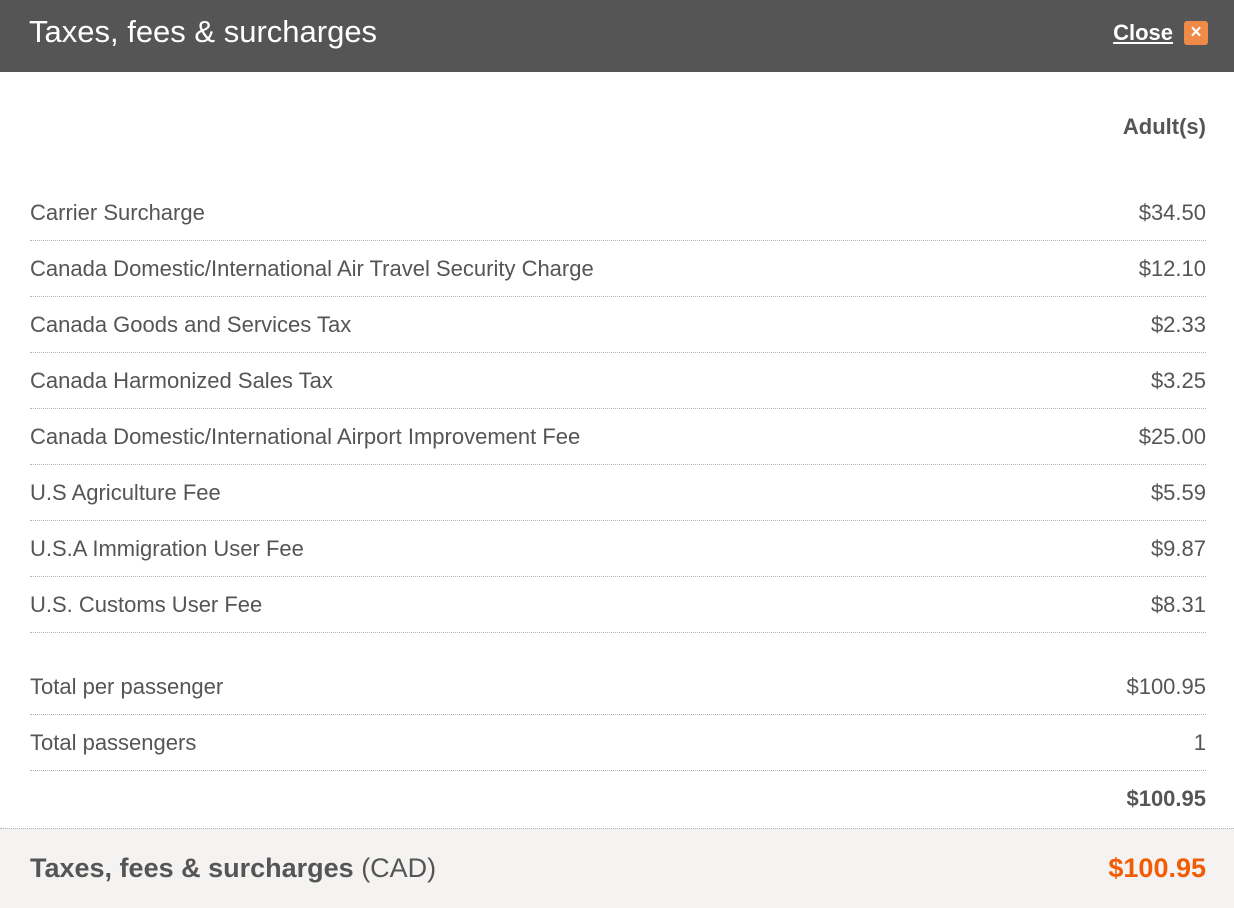 This screenshot has height=908, width=1234. I want to click on total-passengers-row: Total passengers 1, so click(618, 743).